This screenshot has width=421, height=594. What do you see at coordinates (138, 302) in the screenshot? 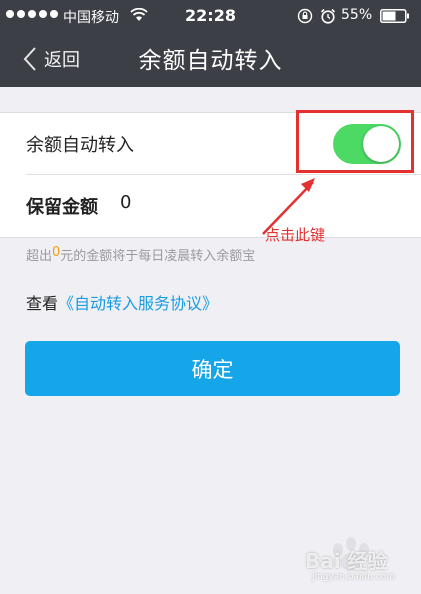
I see `agreement-link: 《自动转入服务协议》` at bounding box center [138, 302].